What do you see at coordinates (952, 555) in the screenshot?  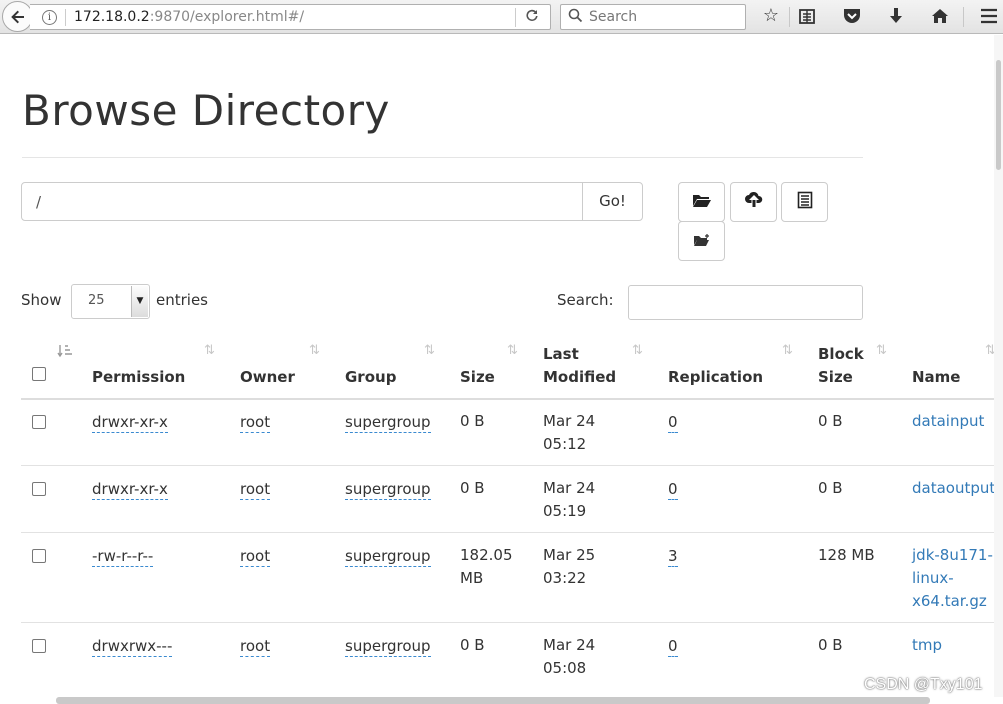 I see `cell-name-link: jdk-8u171-` at bounding box center [952, 555].